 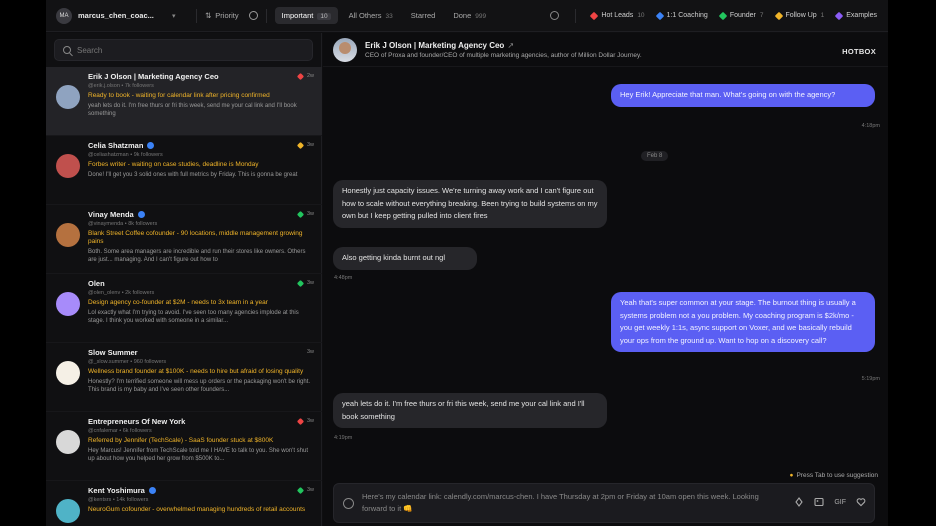 What do you see at coordinates (435, 45) in the screenshot?
I see `contact-name: Erik J Olson | Marketing Agency Ceo` at bounding box center [435, 45].